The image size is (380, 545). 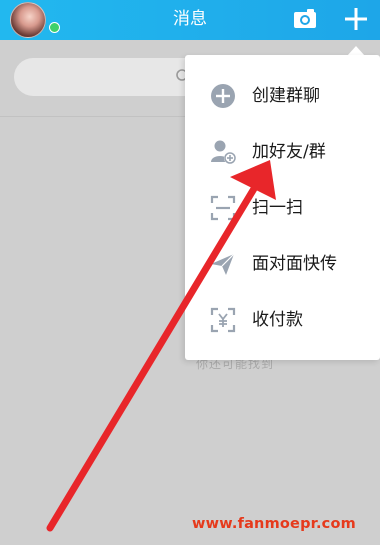 I want to click on search-bar, so click(x=109, y=77).